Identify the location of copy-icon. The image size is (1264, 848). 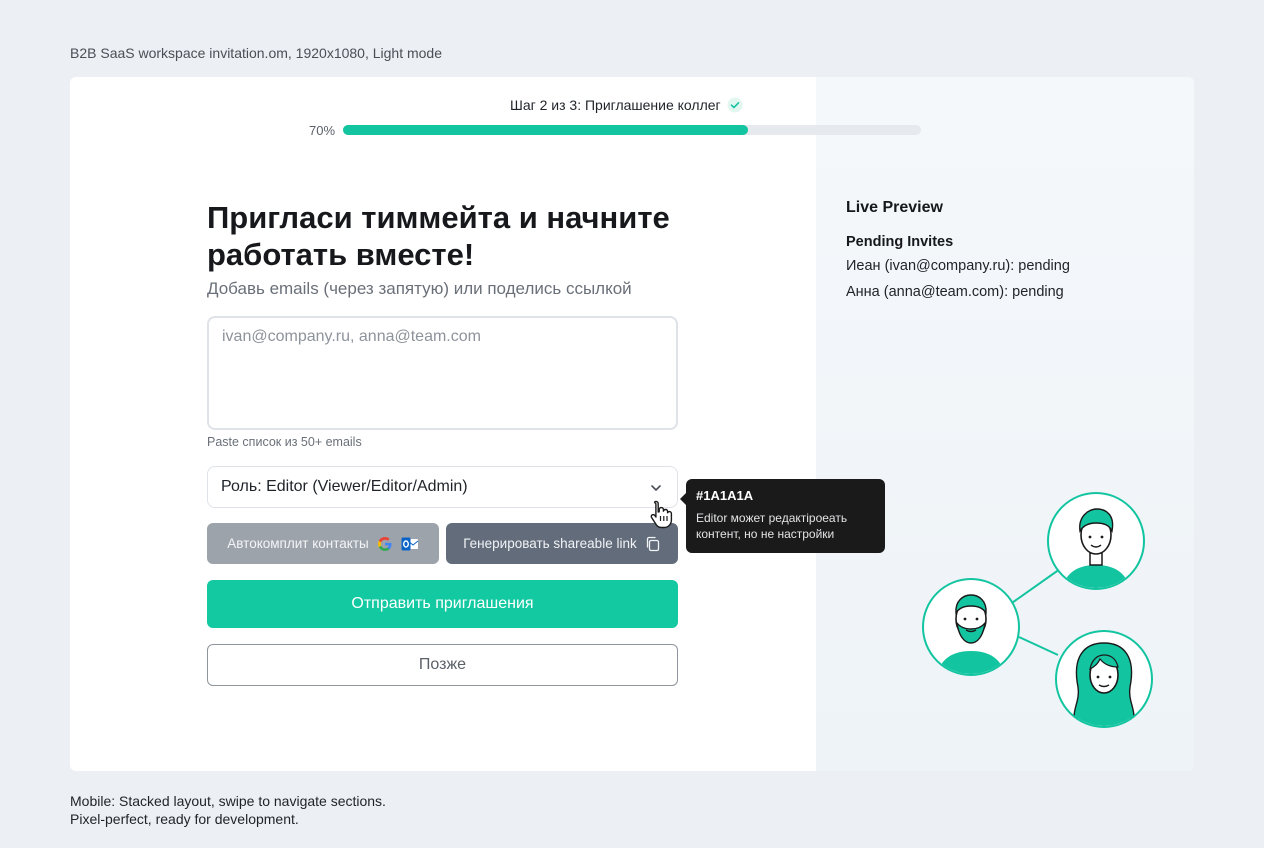
(652, 543).